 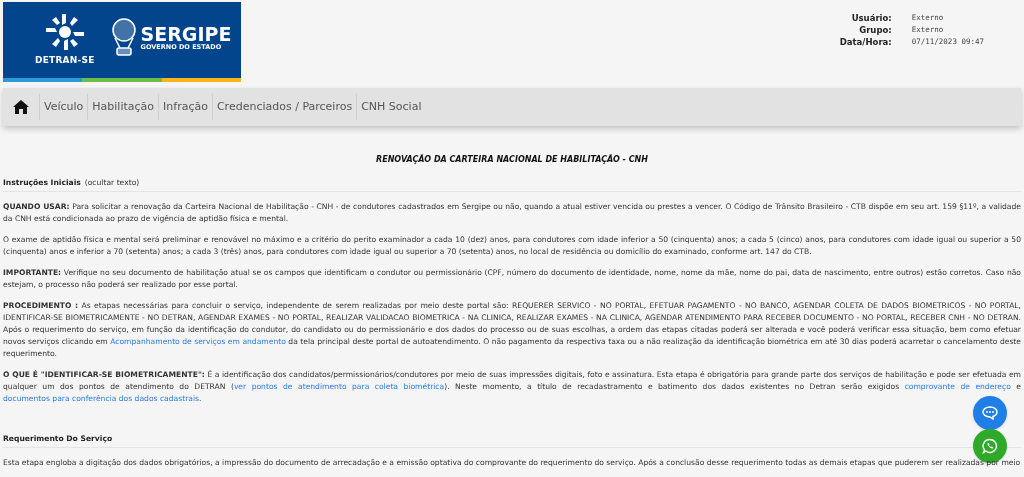 I want to click on nav-link: Infração, so click(x=185, y=107).